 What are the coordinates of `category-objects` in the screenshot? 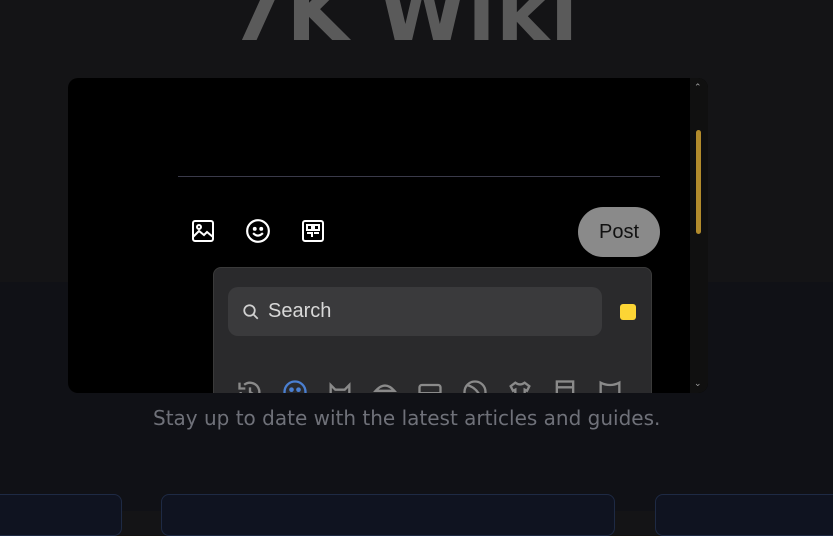 It's located at (519, 385).